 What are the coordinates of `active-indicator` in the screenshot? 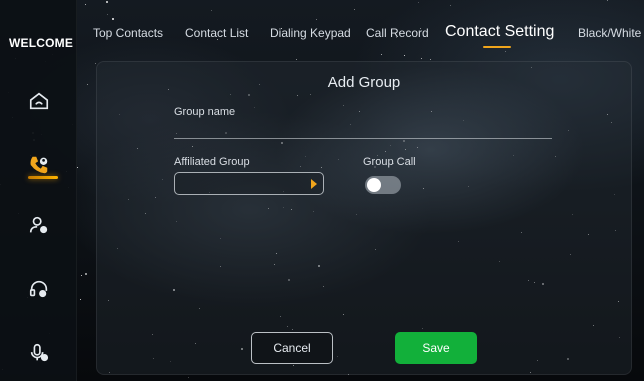 It's located at (43, 177).